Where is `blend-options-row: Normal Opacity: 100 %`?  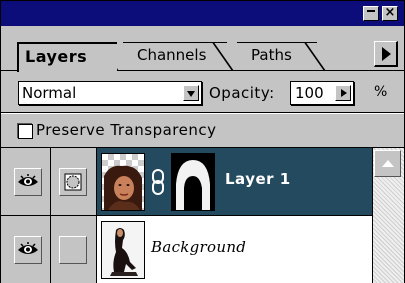 blend-options-row: Normal Opacity: 100 % is located at coordinates (202, 92).